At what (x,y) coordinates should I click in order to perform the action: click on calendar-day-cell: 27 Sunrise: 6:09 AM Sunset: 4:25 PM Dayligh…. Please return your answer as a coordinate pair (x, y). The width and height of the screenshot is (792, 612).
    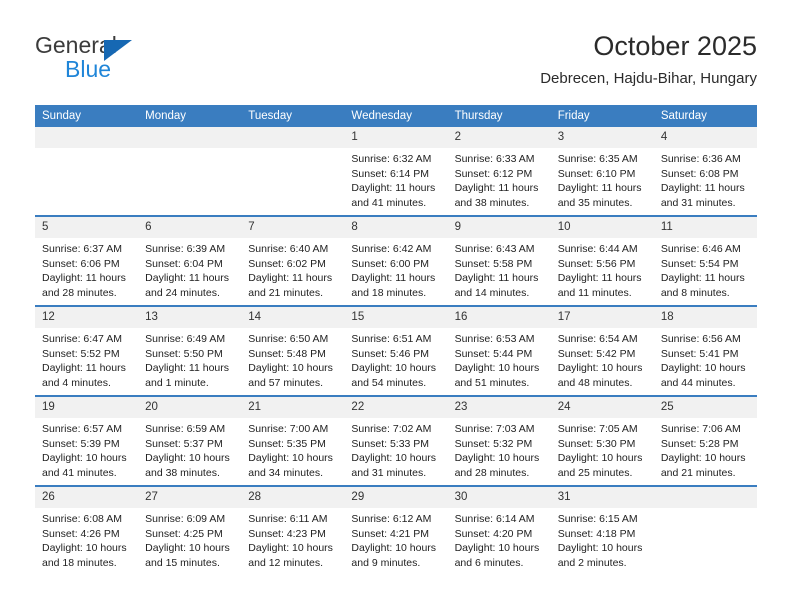
    Looking at the image, I should click on (190, 530).